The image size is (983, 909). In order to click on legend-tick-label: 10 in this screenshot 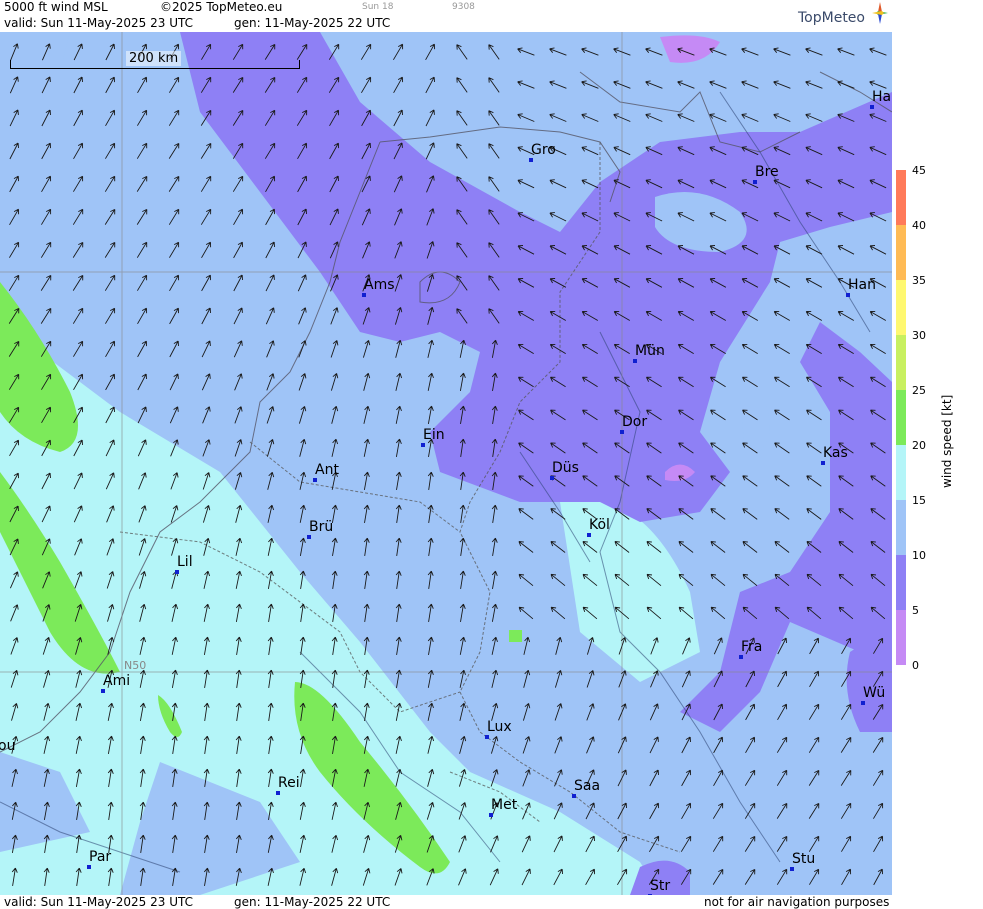, I will do `click(919, 555)`.